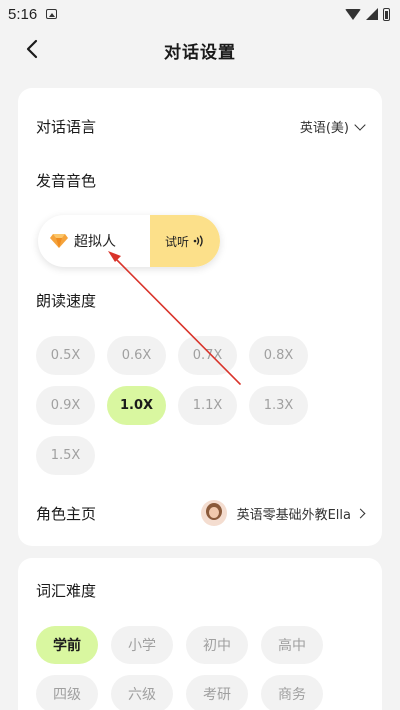 This screenshot has height=710, width=400. What do you see at coordinates (142, 692) in the screenshot?
I see `vocab-option-cet6: 六级` at bounding box center [142, 692].